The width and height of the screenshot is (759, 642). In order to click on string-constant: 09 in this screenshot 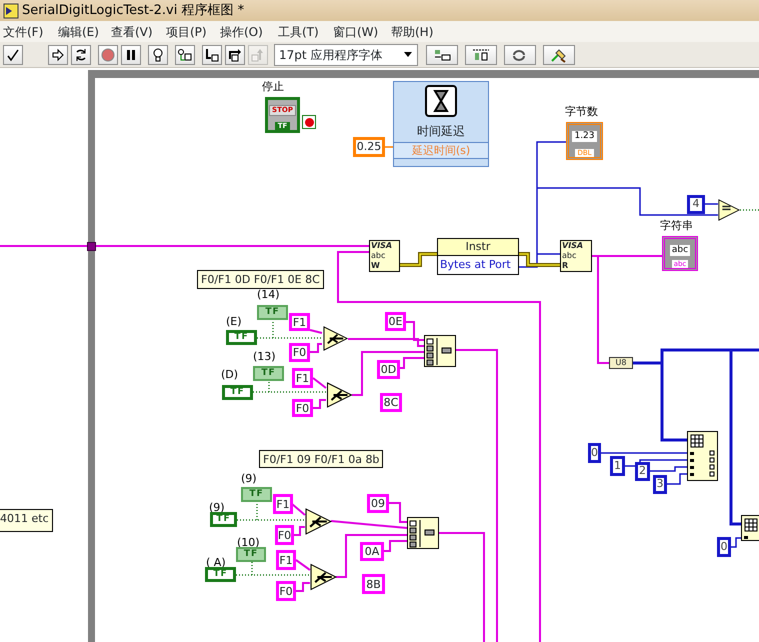, I will do `click(378, 503)`.